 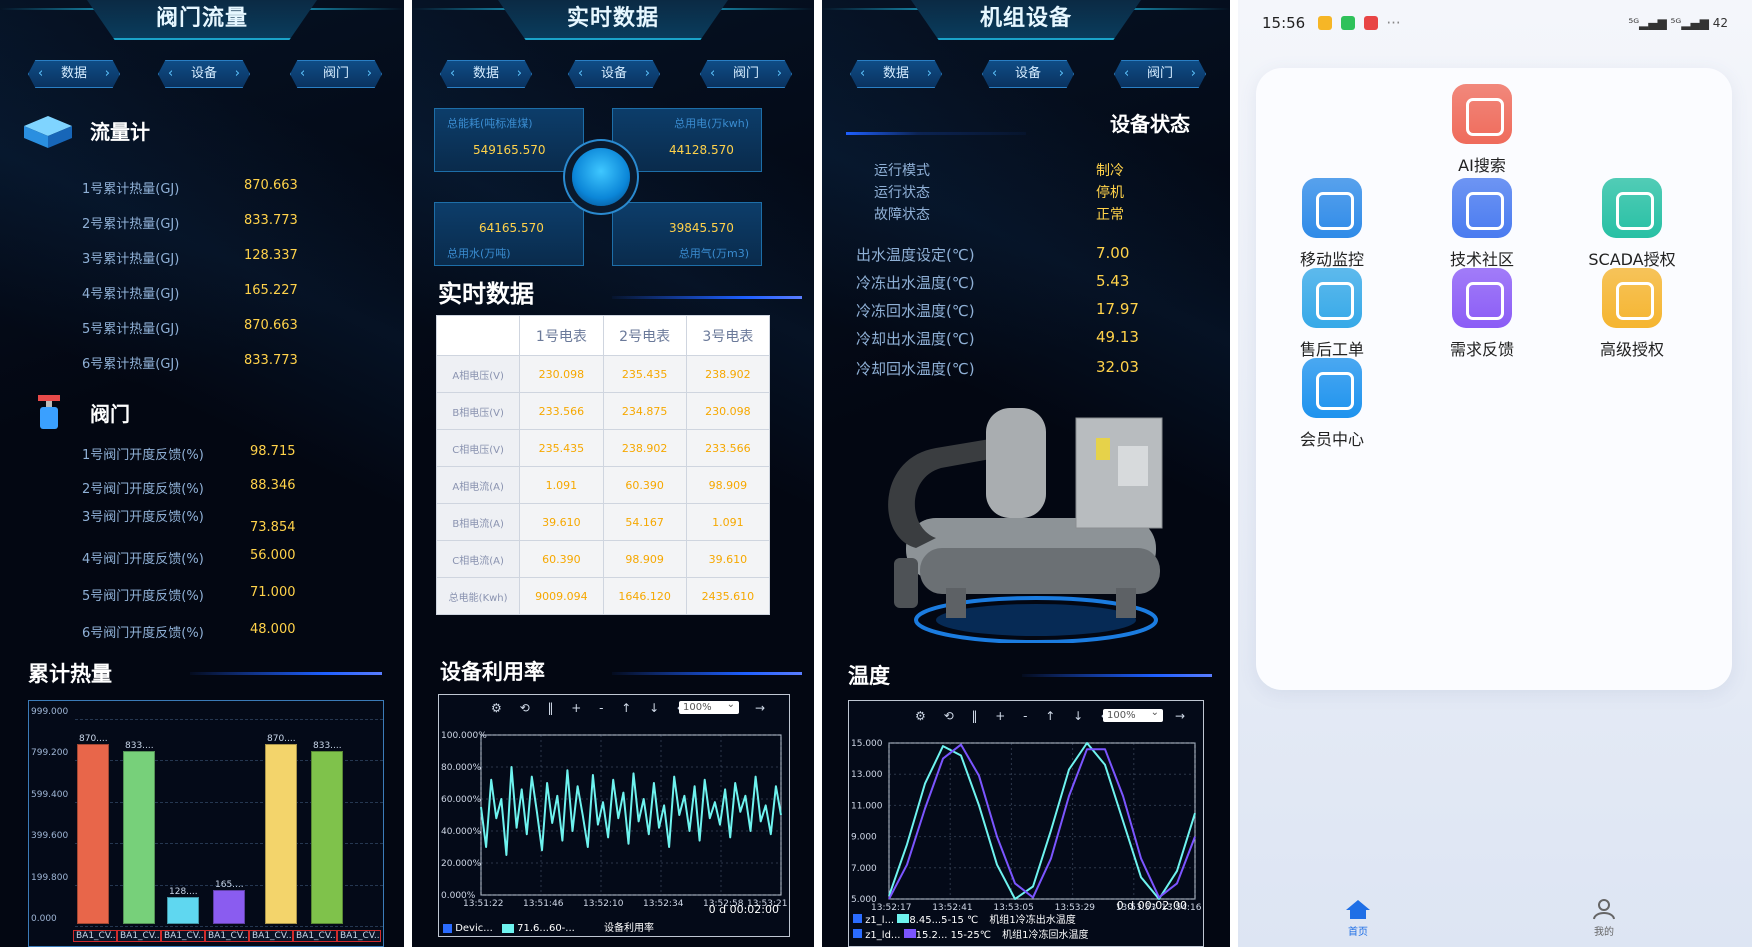 What do you see at coordinates (971, 935) in the screenshot?
I see `legend-item-return: z1_ld... 15.2... 15-25℃ 机组1冷冻回水温度` at bounding box center [971, 935].